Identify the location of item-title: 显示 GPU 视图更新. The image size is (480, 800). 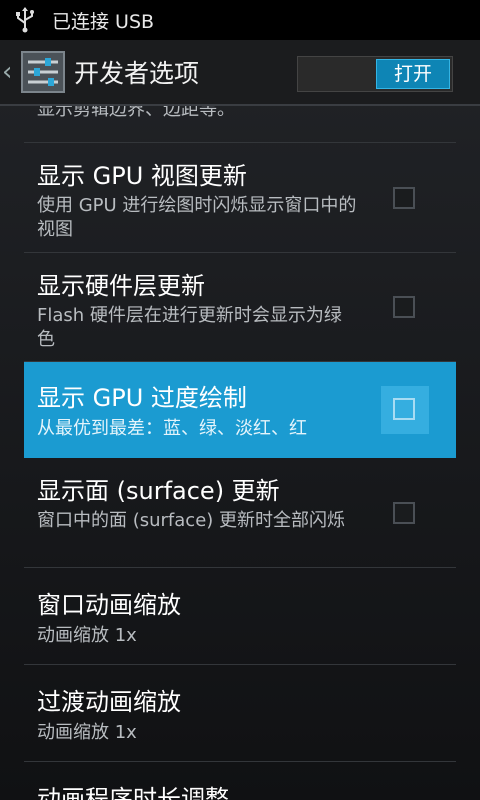
(142, 176).